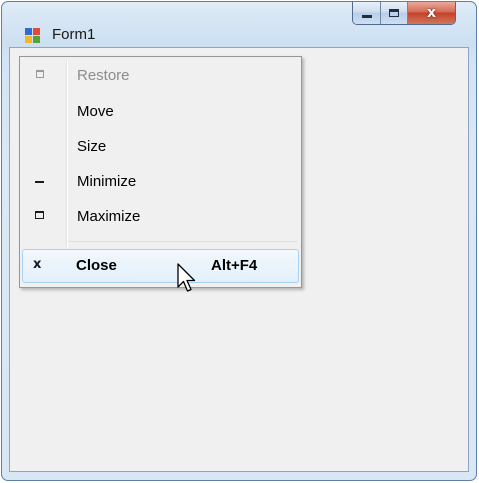 The height and width of the screenshot is (483, 479). What do you see at coordinates (367, 13) in the screenshot?
I see `minimize-button` at bounding box center [367, 13].